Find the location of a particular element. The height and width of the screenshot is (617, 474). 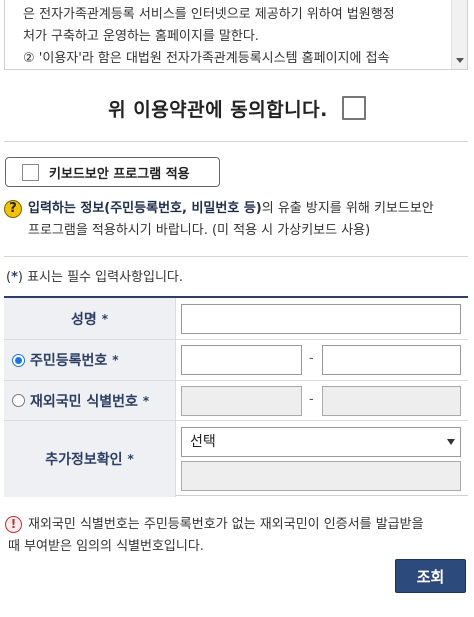

foreign-id-front-input is located at coordinates (241, 401).